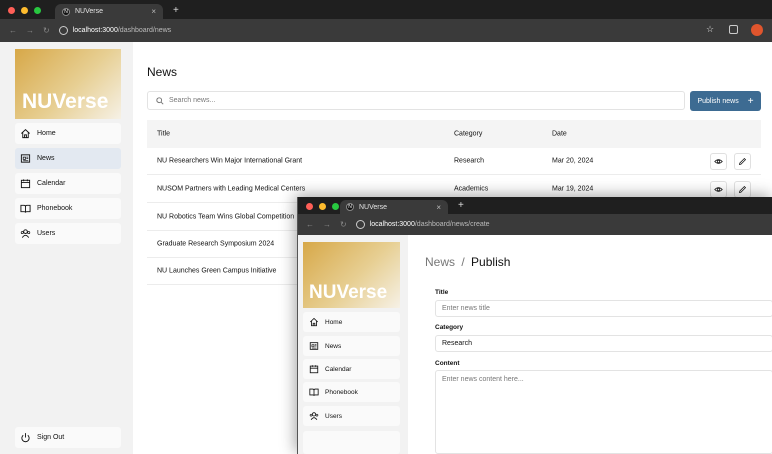  I want to click on book-icon, so click(25, 208).